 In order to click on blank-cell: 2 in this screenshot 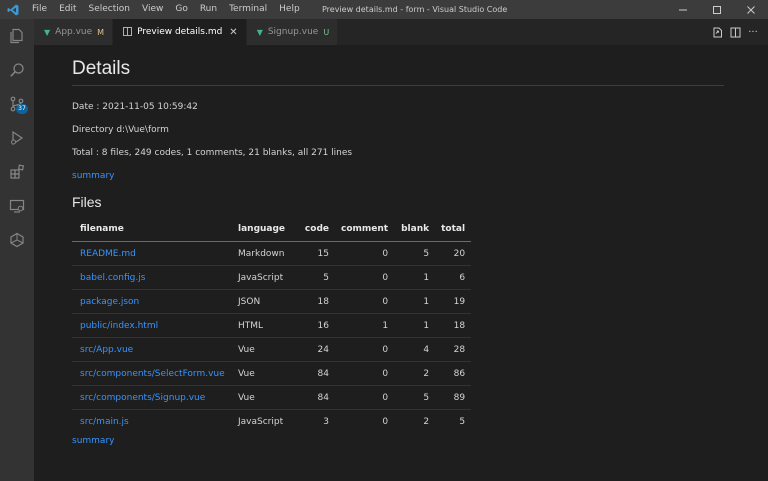, I will do `click(415, 373)`.